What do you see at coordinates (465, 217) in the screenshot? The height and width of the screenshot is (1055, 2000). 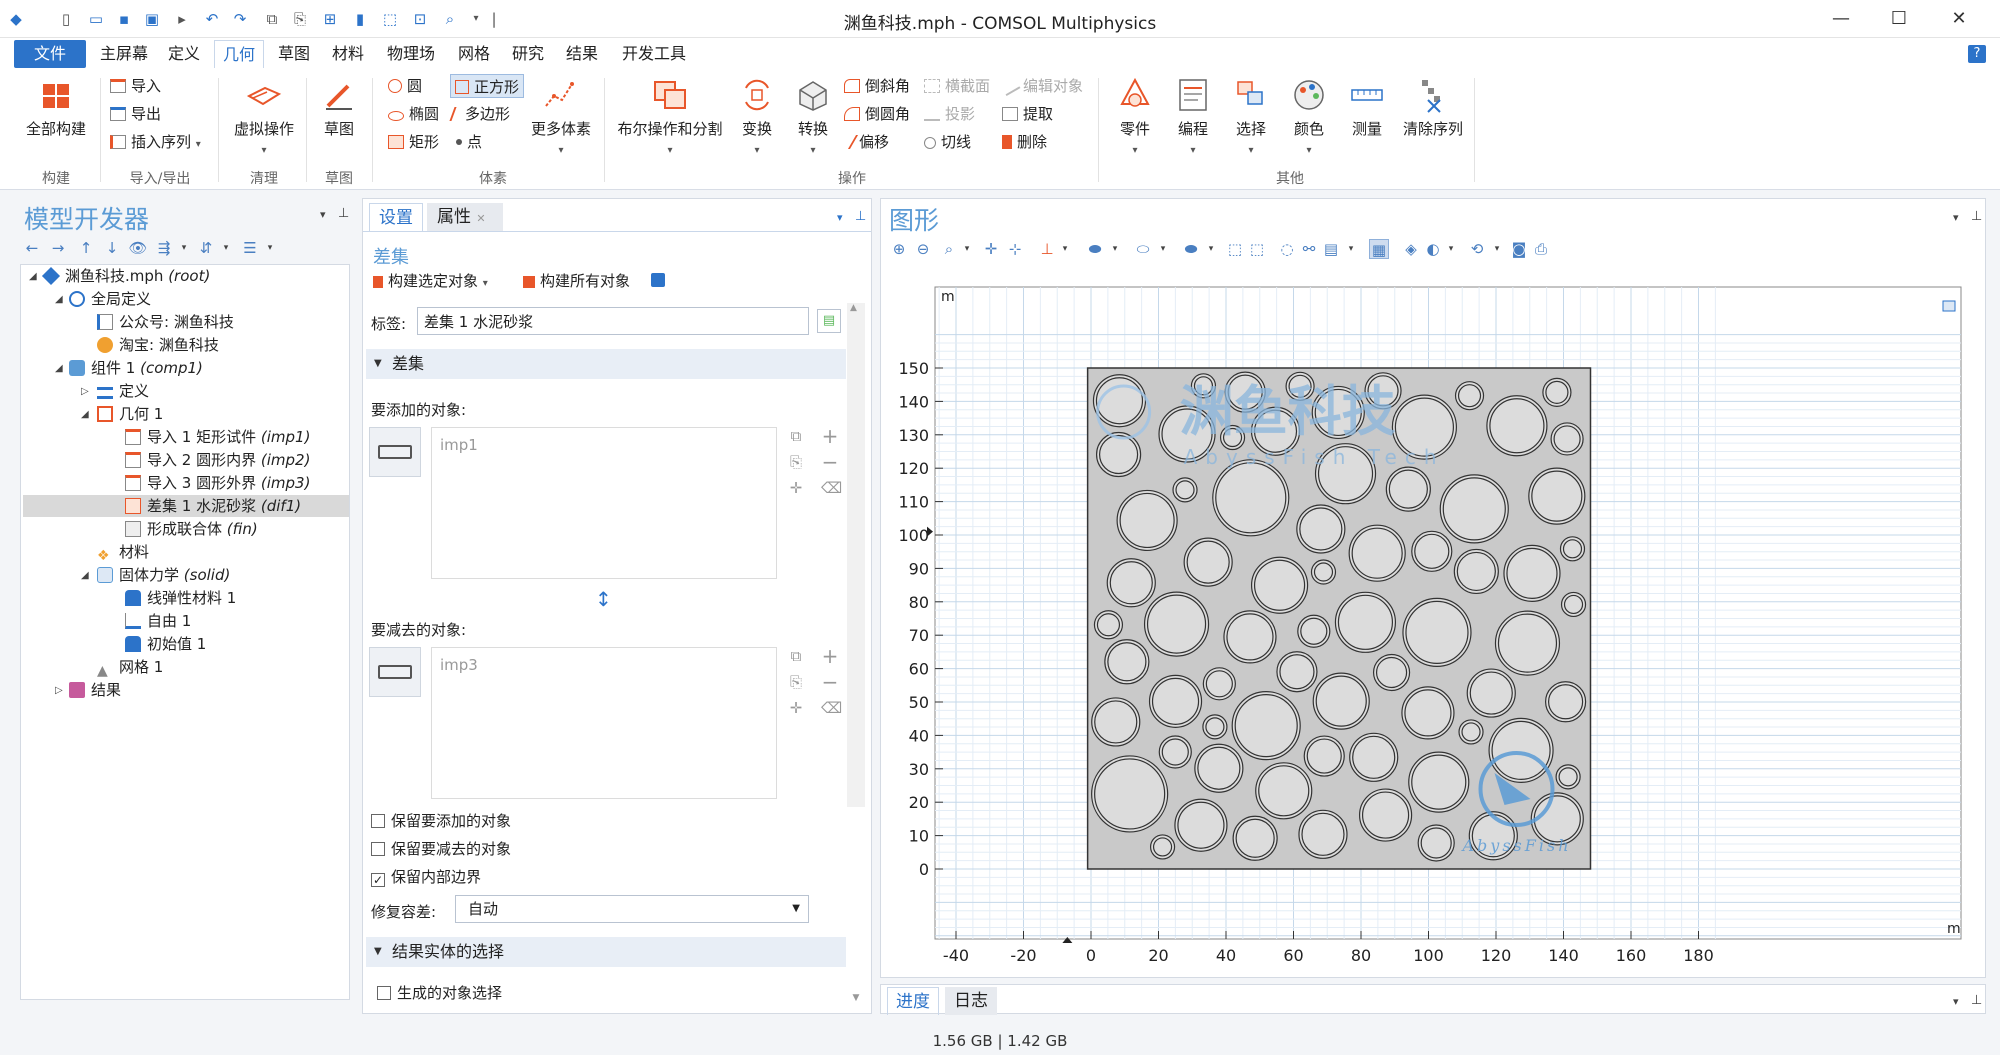 I see `tab-properties: 属性 ✕` at bounding box center [465, 217].